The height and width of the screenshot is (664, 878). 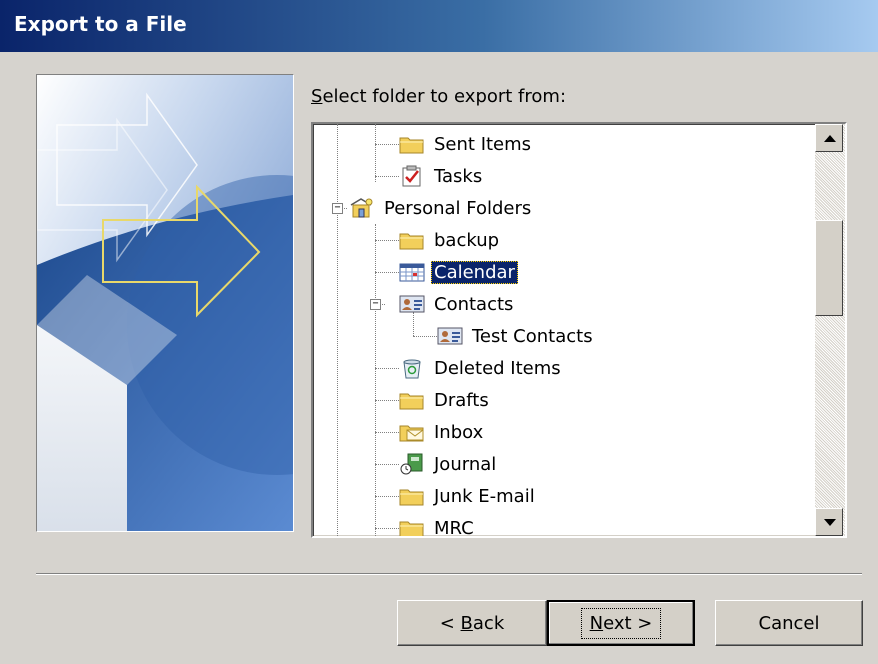 What do you see at coordinates (100, 24) in the screenshot?
I see `window-title: Export to a File` at bounding box center [100, 24].